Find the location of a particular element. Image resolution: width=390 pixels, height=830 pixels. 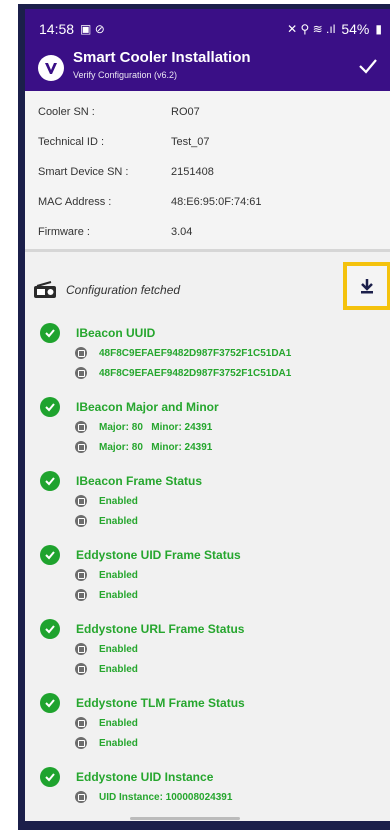

status-right: ✕ ⚲ ≋ .ıl 54% ▮ is located at coordinates (334, 29).